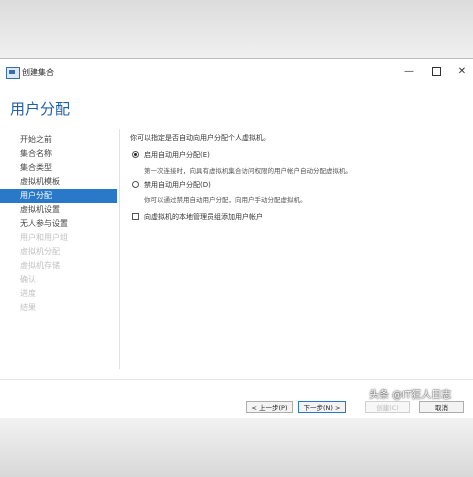 This screenshot has height=477, width=473. I want to click on step-users-and-groups: 用户和用户组, so click(44, 237).